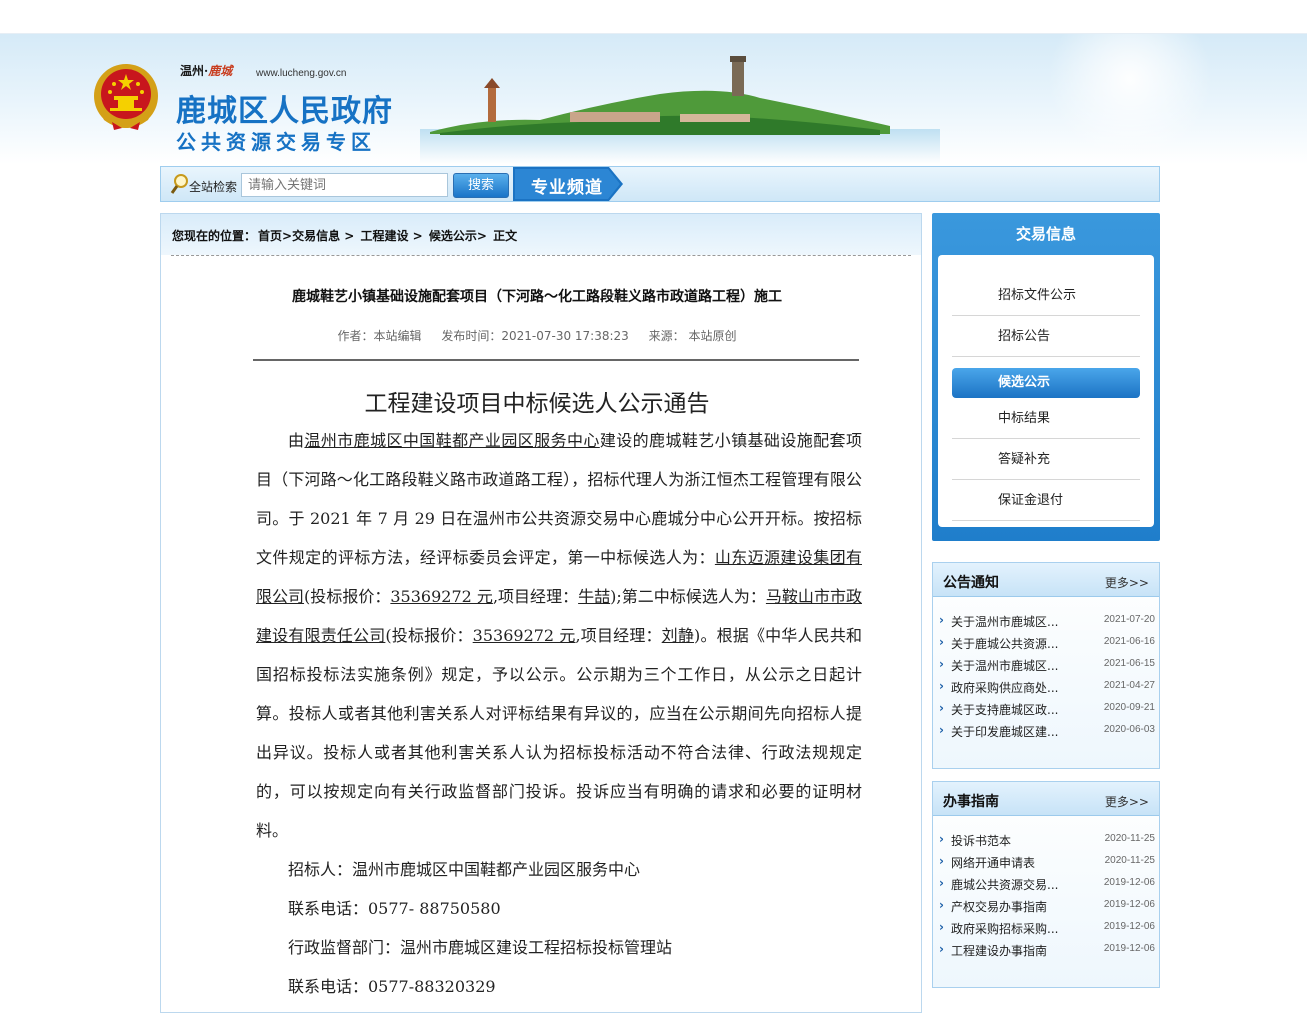 The image size is (1307, 1013). Describe the element at coordinates (126, 97) in the screenshot. I see `national-emblem-icon` at that location.